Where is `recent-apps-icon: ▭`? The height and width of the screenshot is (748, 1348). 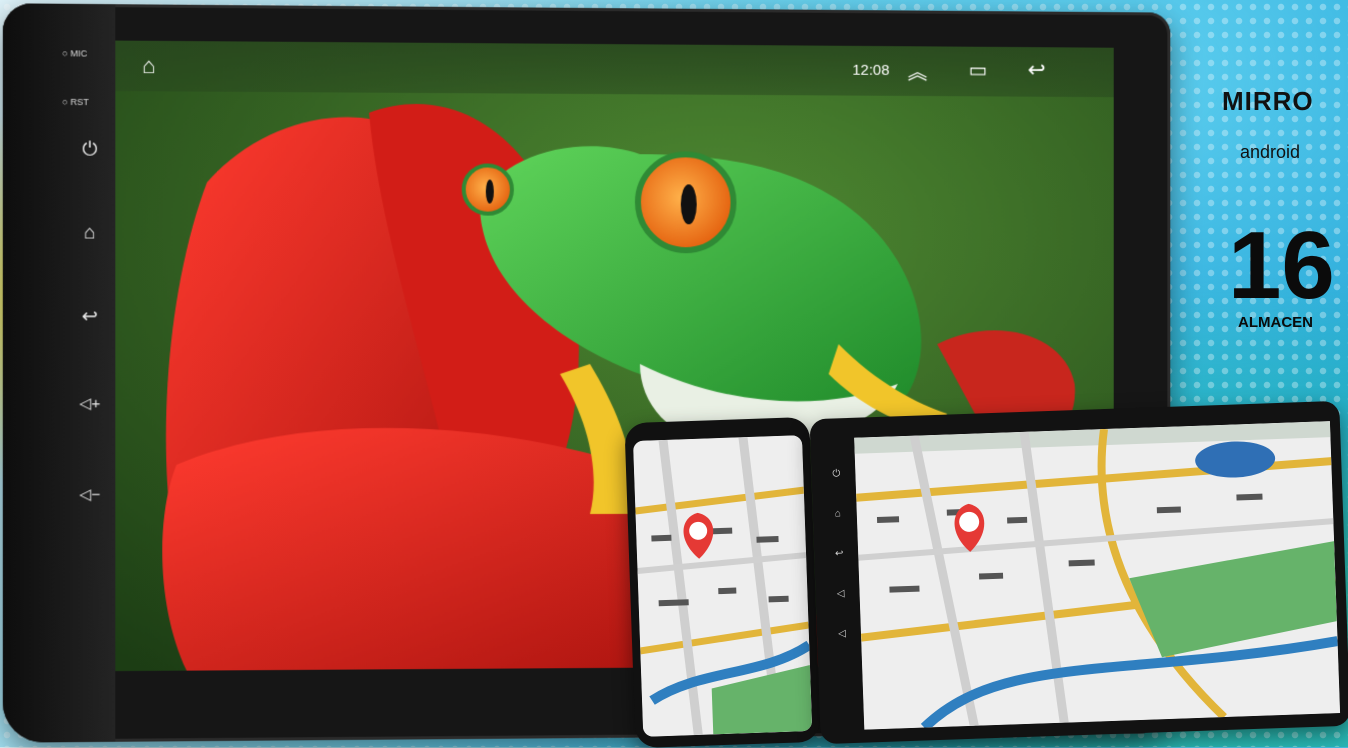 recent-apps-icon: ▭ is located at coordinates (978, 70).